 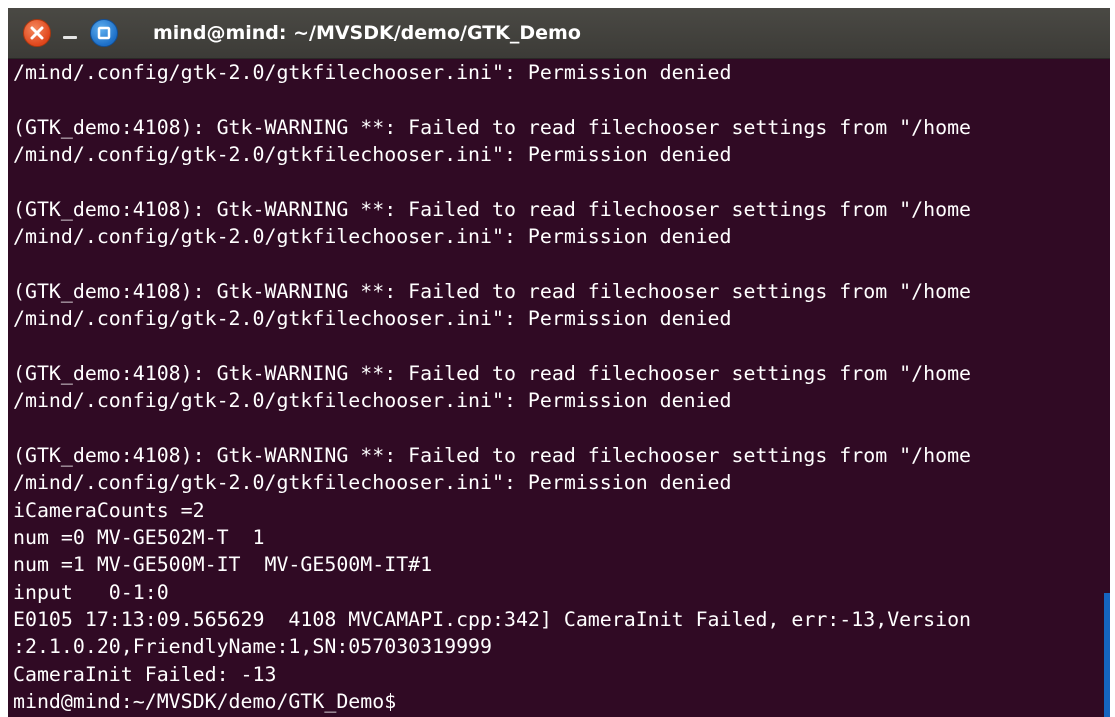 What do you see at coordinates (70, 37) in the screenshot?
I see `minimize-icon` at bounding box center [70, 37].